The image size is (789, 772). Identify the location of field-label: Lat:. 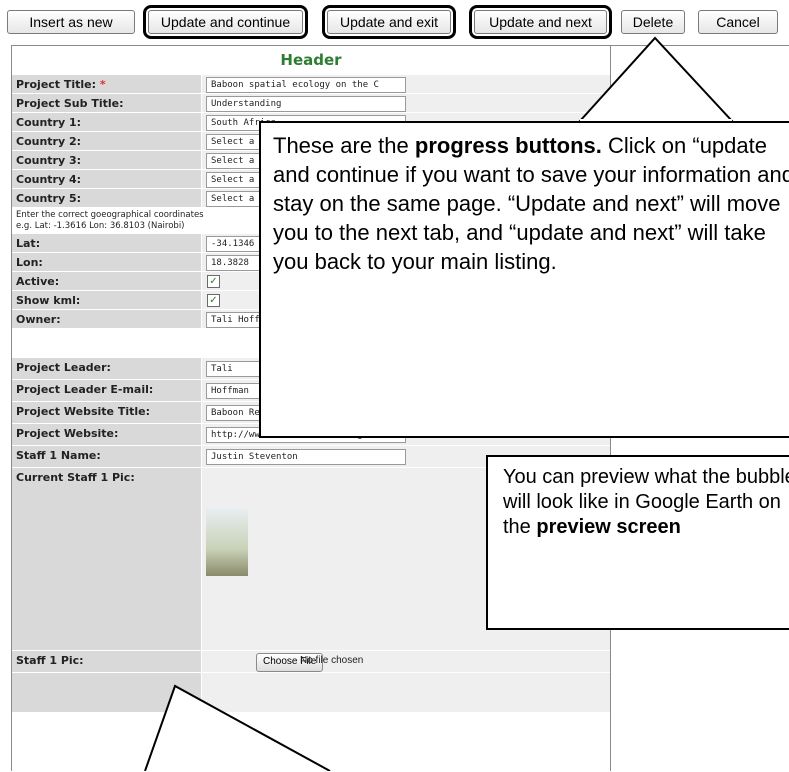
(106, 243).